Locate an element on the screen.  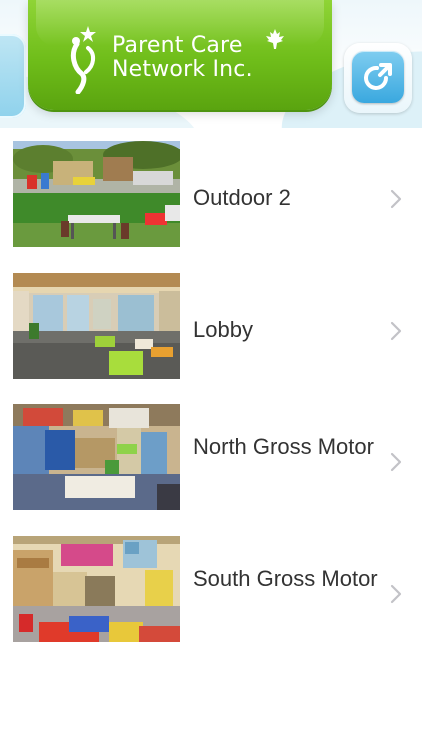
room-title: North Gross Motor is located at coordinates (283, 446).